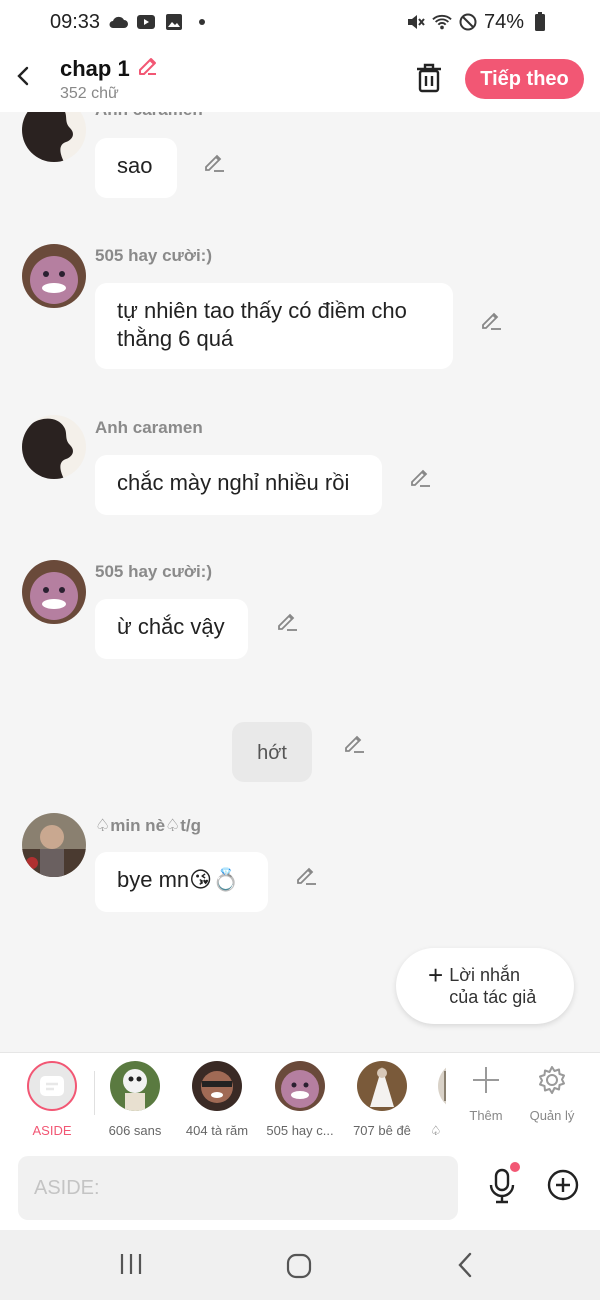 The height and width of the screenshot is (1300, 600). I want to click on status-time: 09:33, so click(75, 21).